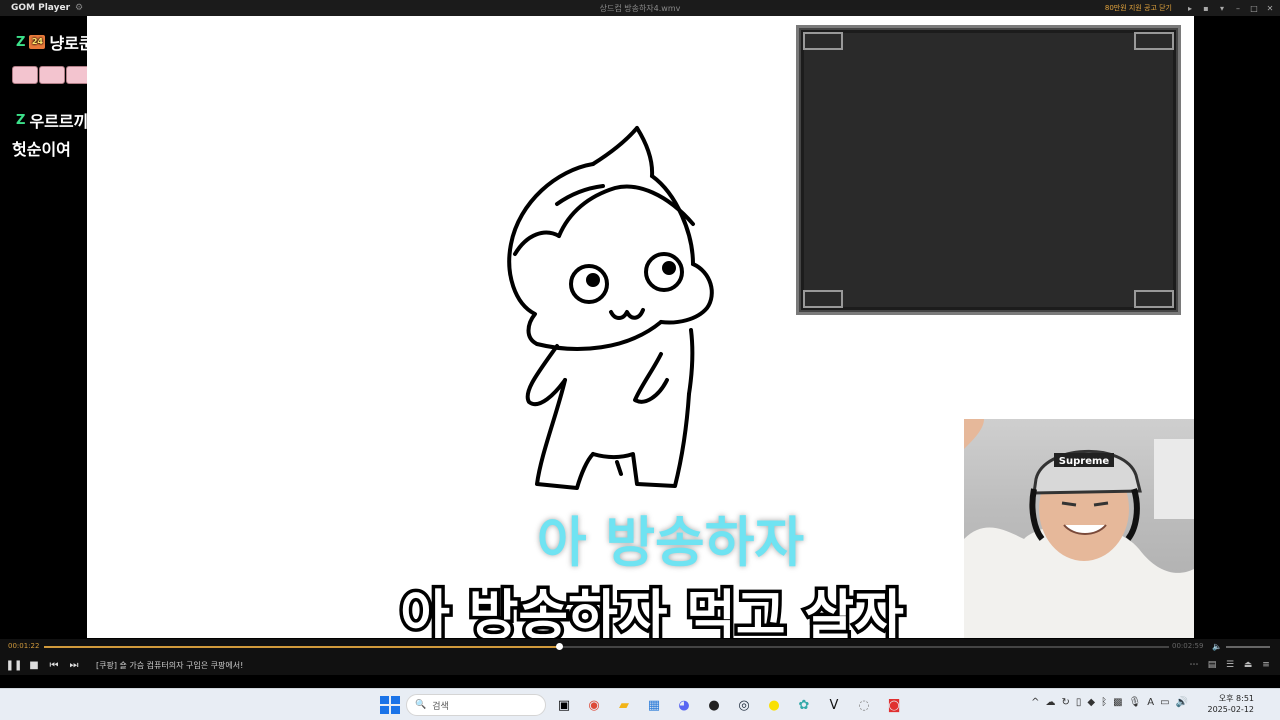 Image resolution: width=1280 pixels, height=720 pixels. I want to click on app-icon: ◌, so click(864, 705).